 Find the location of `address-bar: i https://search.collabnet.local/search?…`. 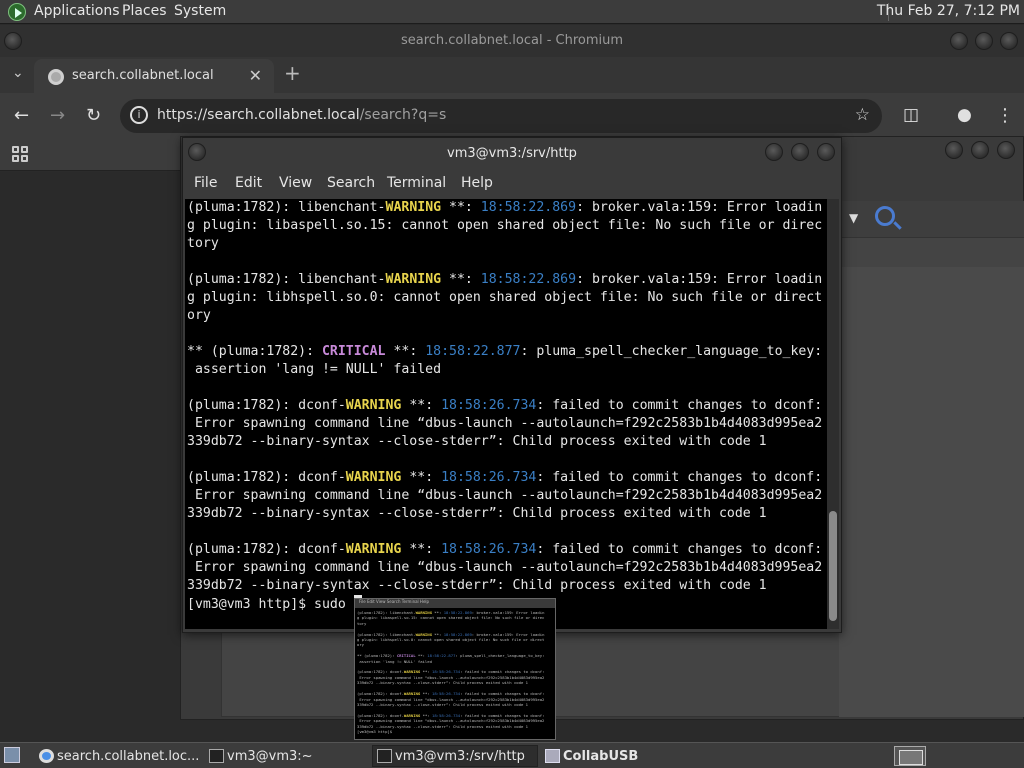

address-bar: i https://search.collabnet.local/search?… is located at coordinates (501, 116).